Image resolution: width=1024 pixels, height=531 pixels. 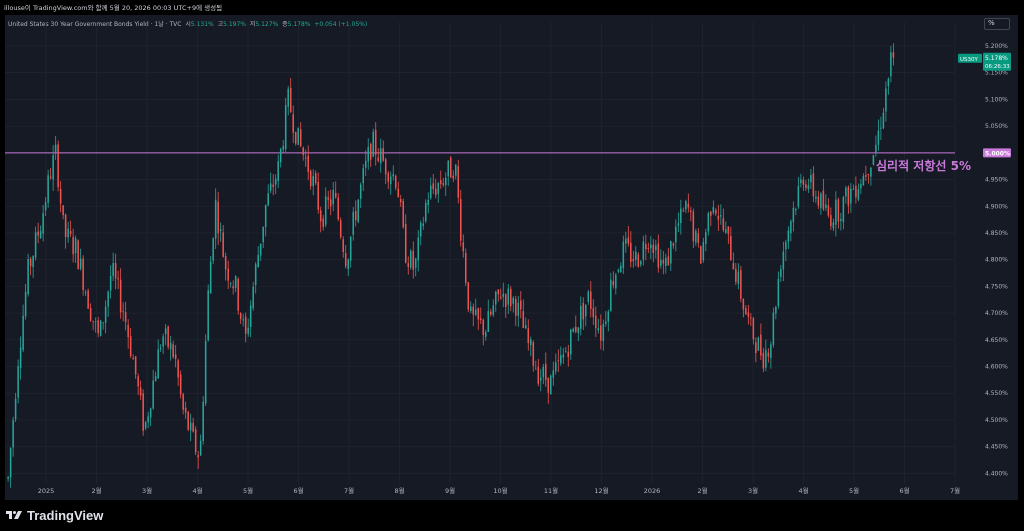 I want to click on tradingview-logo-icon, so click(x=14, y=515).